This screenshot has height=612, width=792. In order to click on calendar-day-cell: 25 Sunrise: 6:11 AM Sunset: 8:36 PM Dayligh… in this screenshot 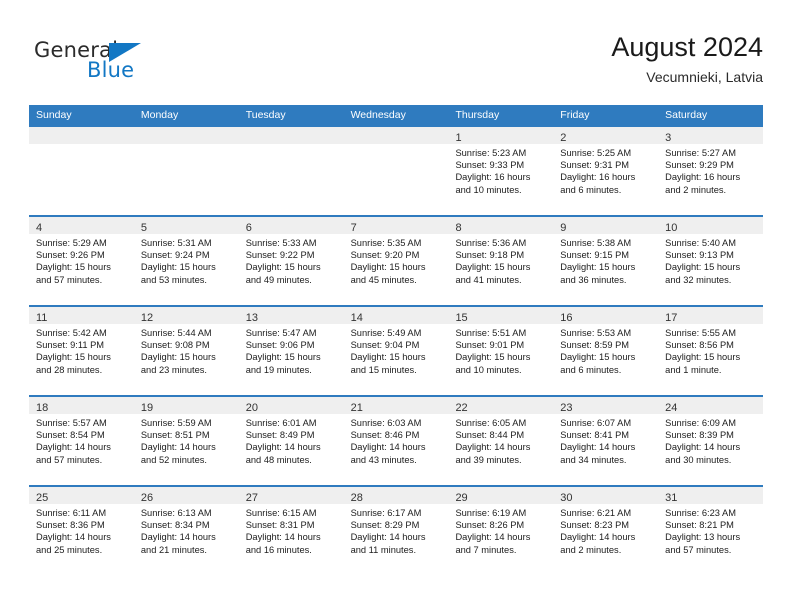, I will do `click(81, 531)`.